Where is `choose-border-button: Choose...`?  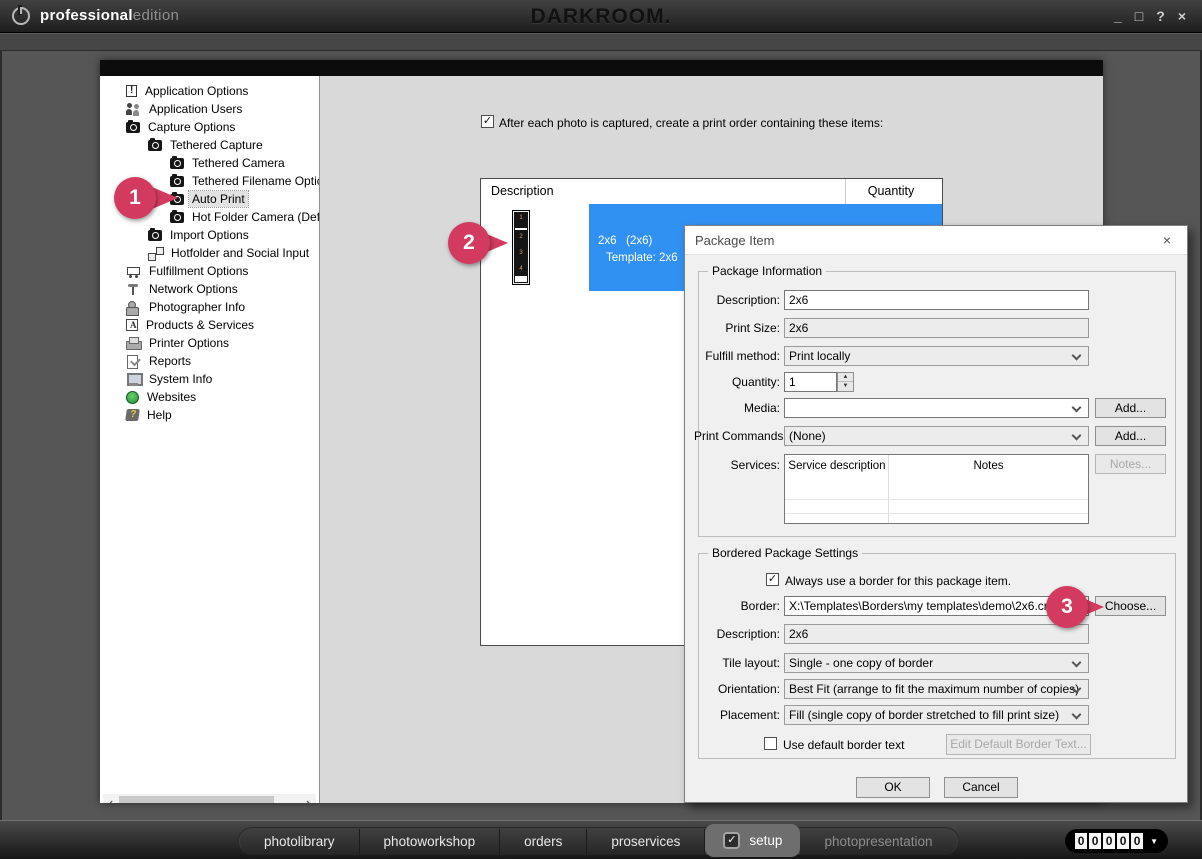 choose-border-button: Choose... is located at coordinates (1130, 606).